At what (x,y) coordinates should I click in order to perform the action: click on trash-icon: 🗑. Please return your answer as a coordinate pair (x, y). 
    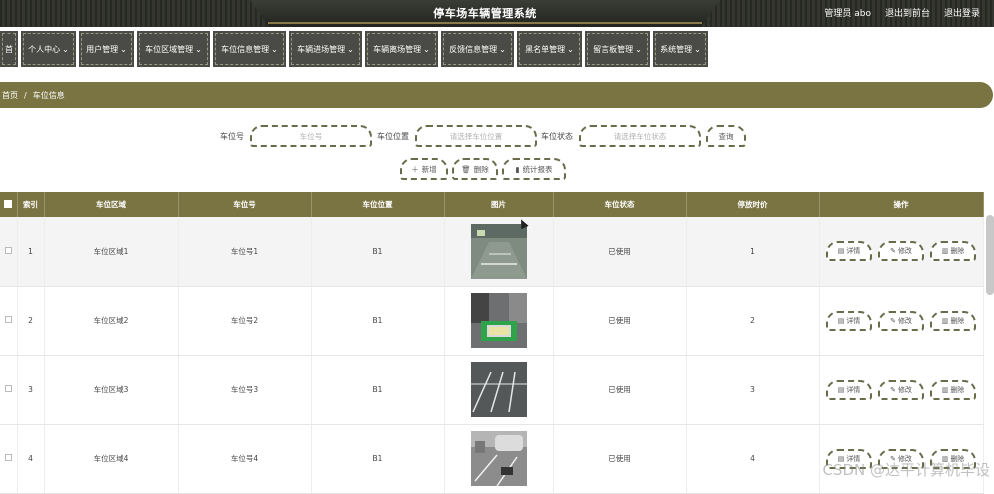
    Looking at the image, I should click on (466, 169).